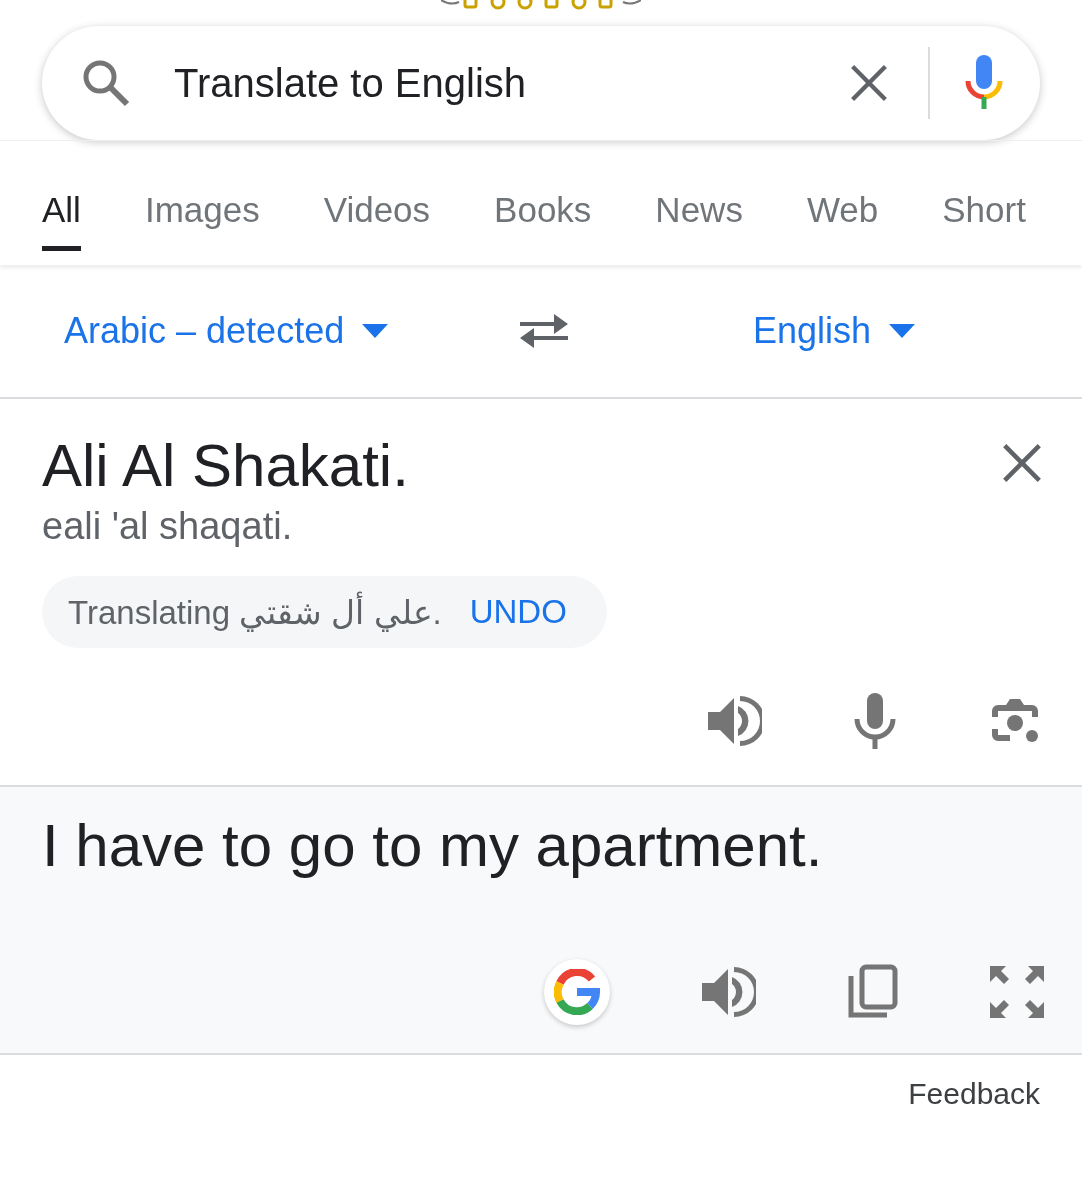 The height and width of the screenshot is (1183, 1082). I want to click on clear-button, so click(869, 83).